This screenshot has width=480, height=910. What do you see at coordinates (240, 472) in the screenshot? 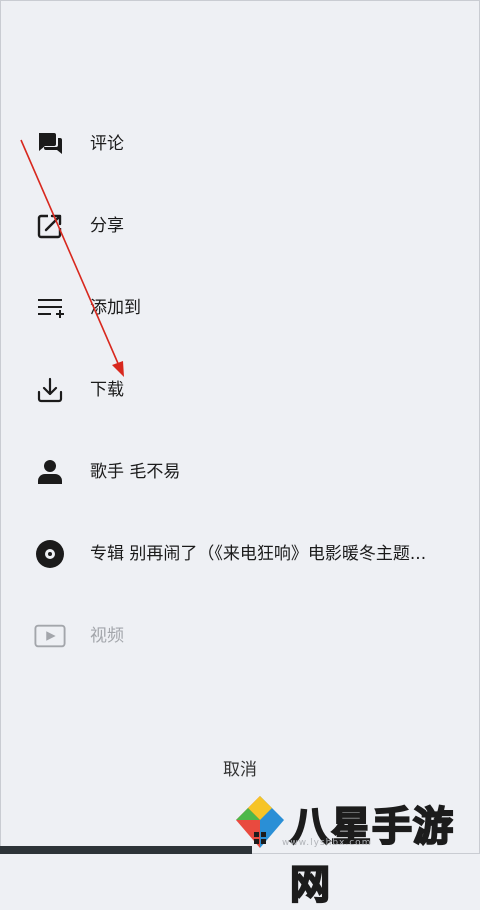
I see `menu-item-artist: 歌手 毛不易` at bounding box center [240, 472].